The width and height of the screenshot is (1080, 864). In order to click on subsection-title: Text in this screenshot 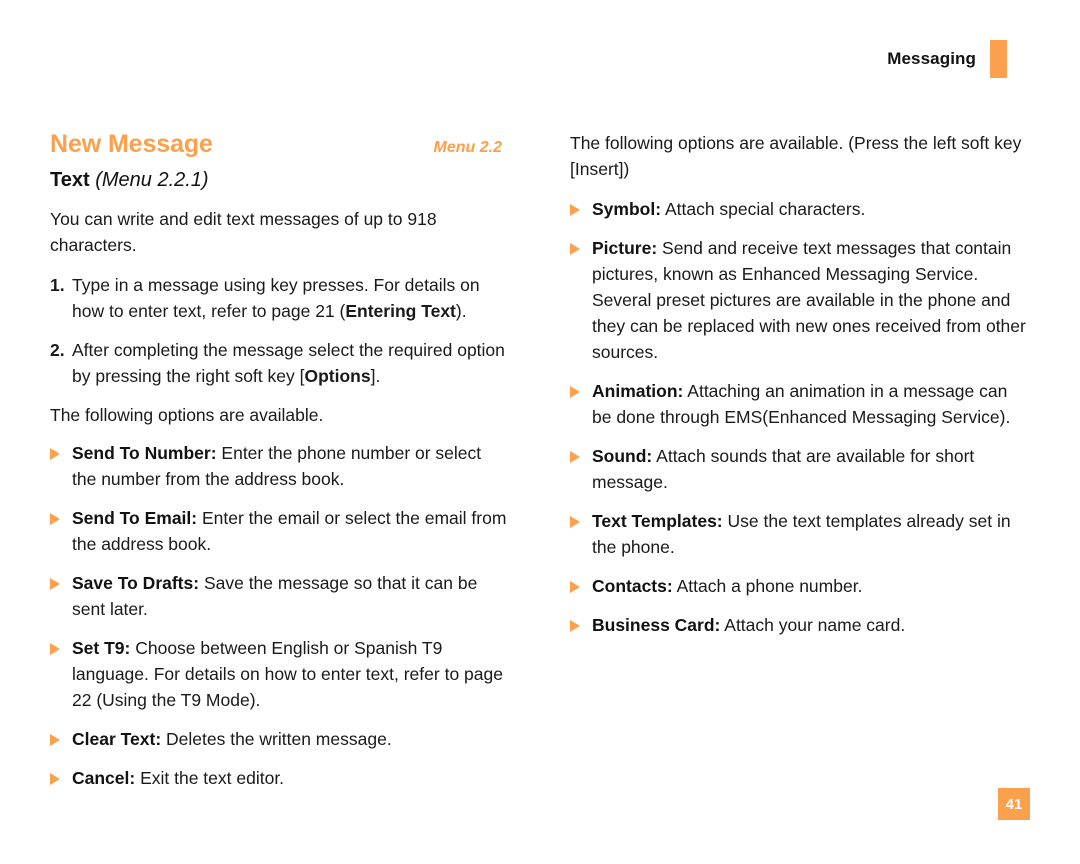, I will do `click(70, 180)`.